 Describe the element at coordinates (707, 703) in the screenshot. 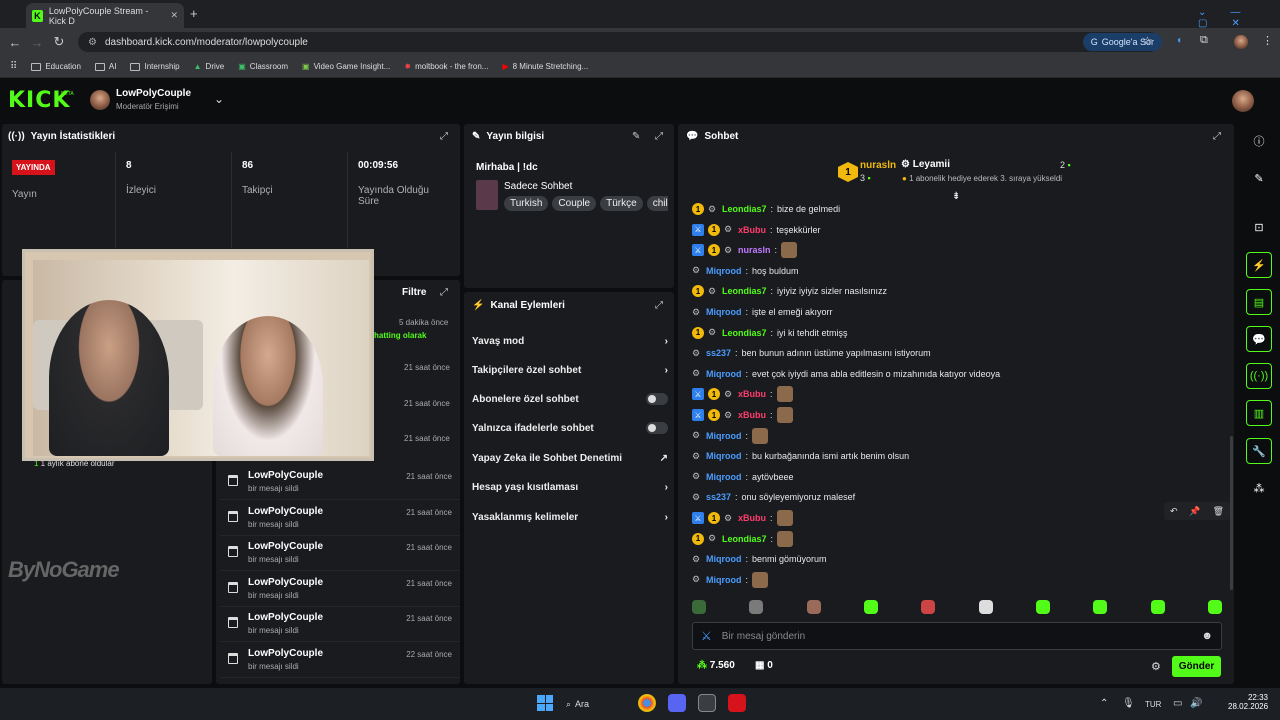

I see `obs-icon` at that location.